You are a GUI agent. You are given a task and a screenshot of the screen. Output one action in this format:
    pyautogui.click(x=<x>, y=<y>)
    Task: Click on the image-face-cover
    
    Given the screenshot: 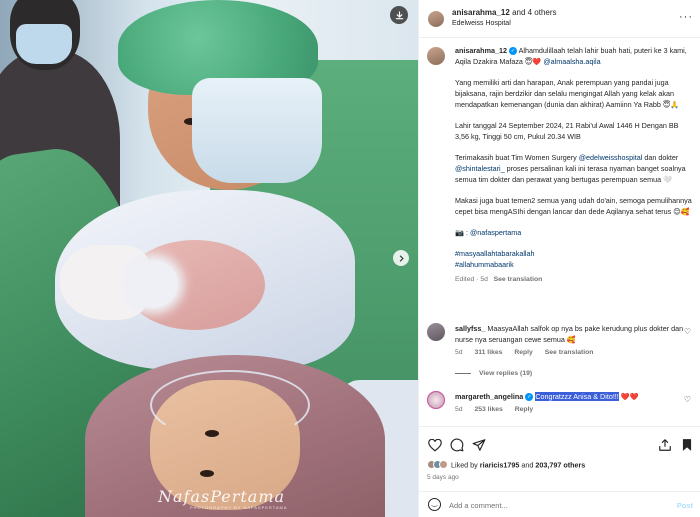 What is the action you would take?
    pyautogui.click(x=153, y=284)
    